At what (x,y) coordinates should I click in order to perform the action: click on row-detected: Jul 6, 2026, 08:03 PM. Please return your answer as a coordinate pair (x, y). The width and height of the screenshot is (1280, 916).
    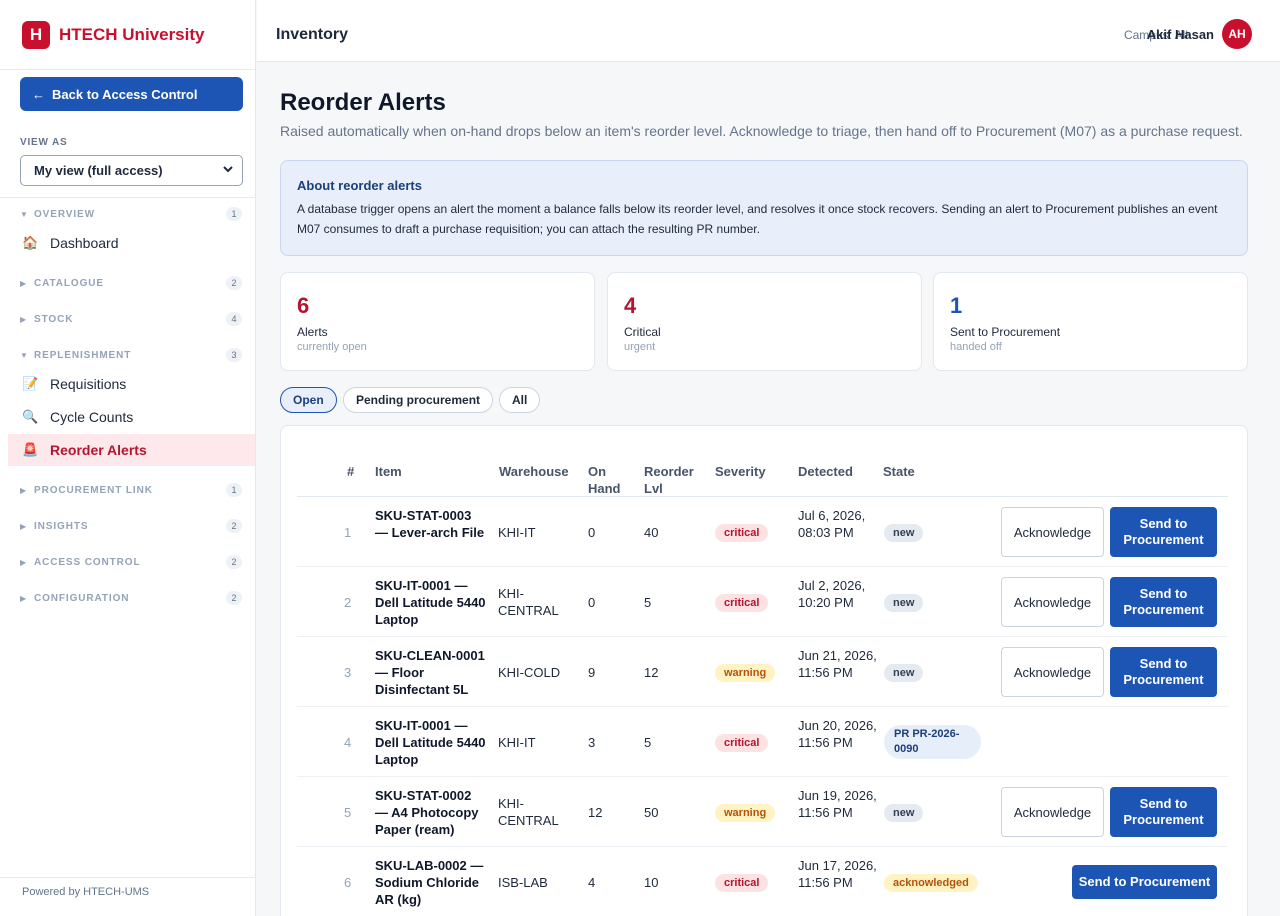
    Looking at the image, I should click on (832, 523).